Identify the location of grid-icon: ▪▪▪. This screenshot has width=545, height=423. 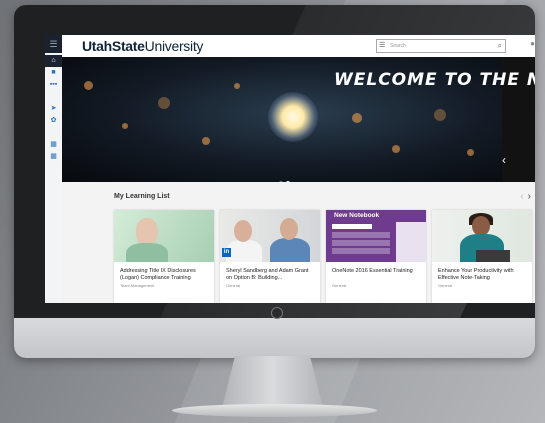
(53, 85).